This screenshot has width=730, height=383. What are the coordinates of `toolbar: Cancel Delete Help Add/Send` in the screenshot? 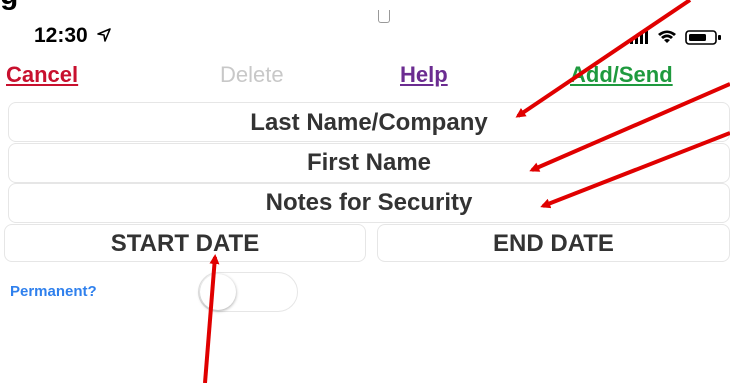 It's located at (365, 77).